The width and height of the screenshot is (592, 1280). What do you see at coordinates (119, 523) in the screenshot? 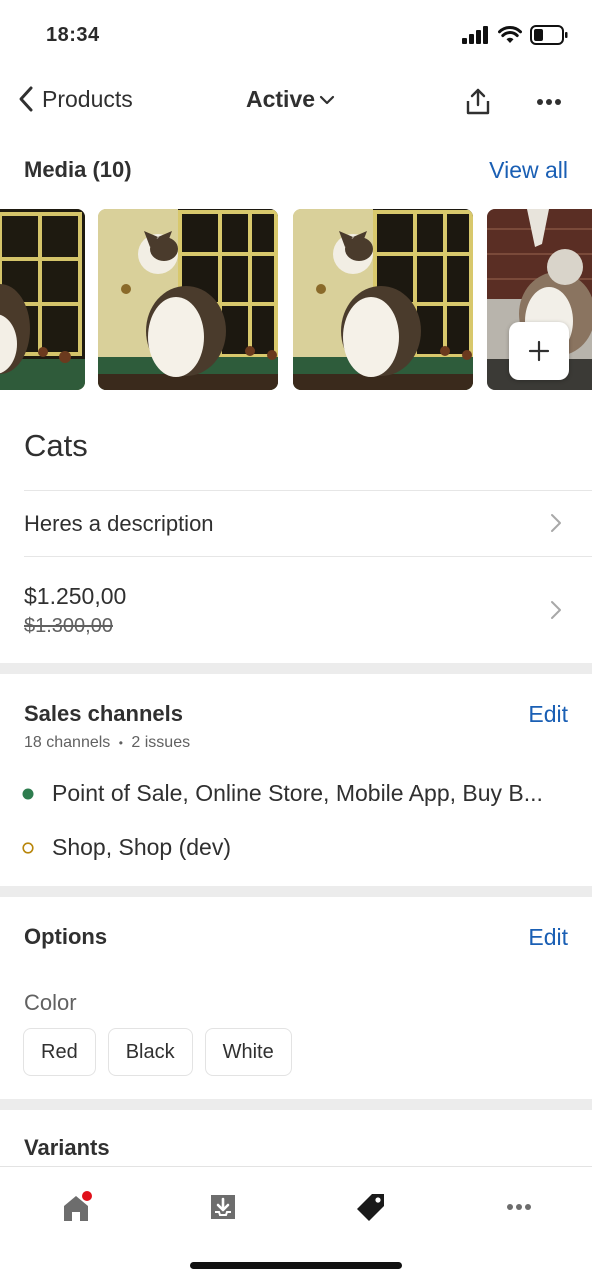
I see `product-description: Heres a description` at bounding box center [119, 523].